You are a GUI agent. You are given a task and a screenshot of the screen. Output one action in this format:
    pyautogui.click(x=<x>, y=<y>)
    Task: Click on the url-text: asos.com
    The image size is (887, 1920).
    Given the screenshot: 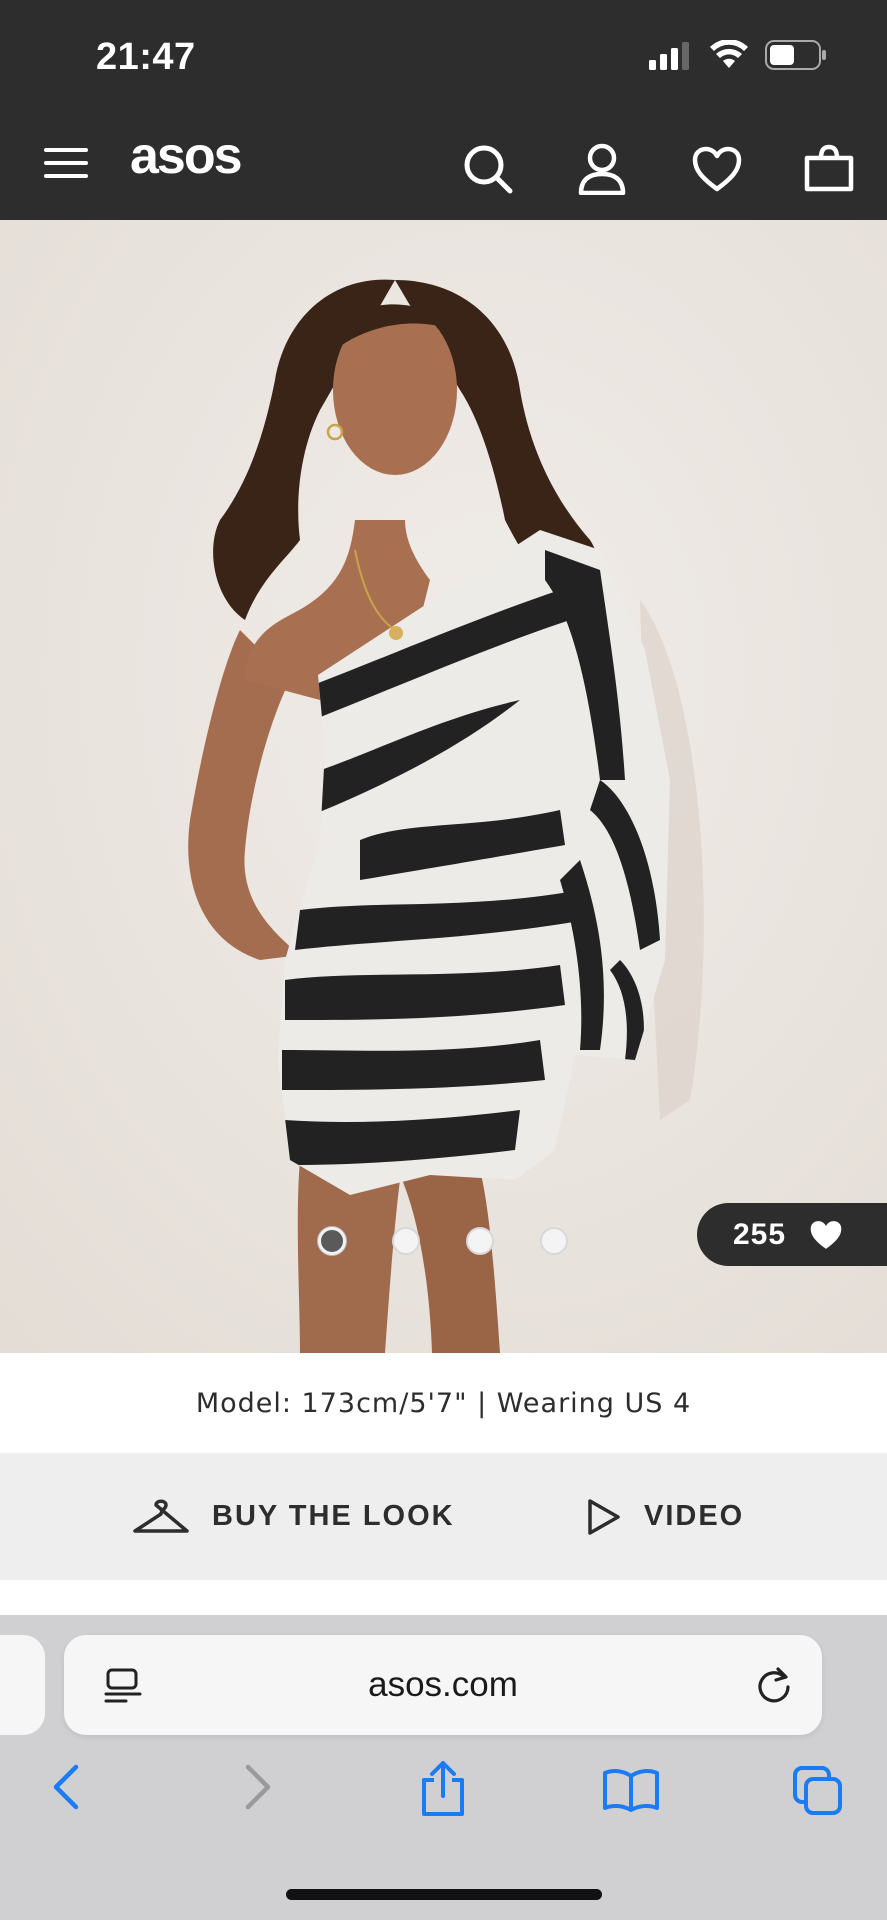 What is the action you would take?
    pyautogui.click(x=443, y=1684)
    